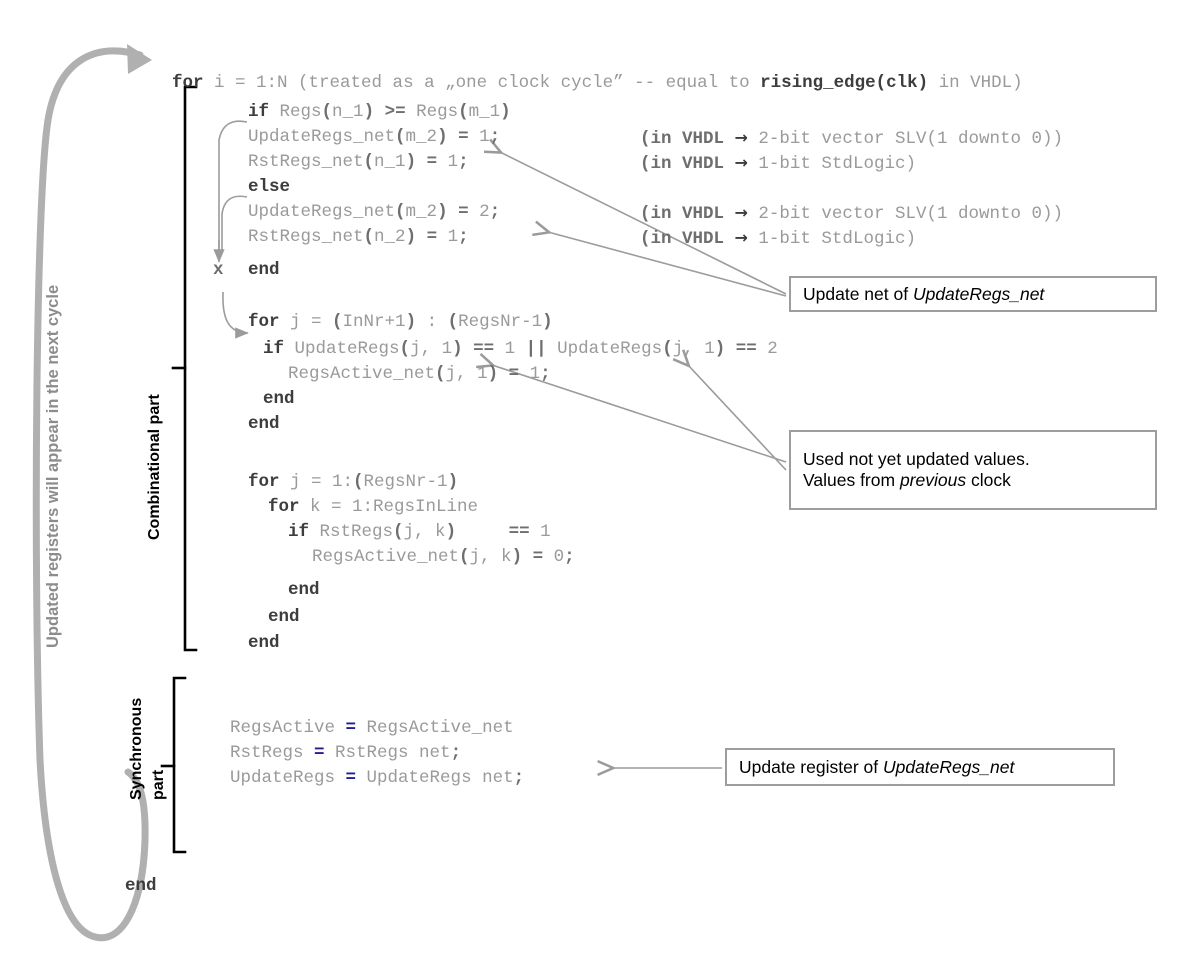 This screenshot has height=960, width=1195. I want to click on header-keyword-for: for, so click(188, 83).